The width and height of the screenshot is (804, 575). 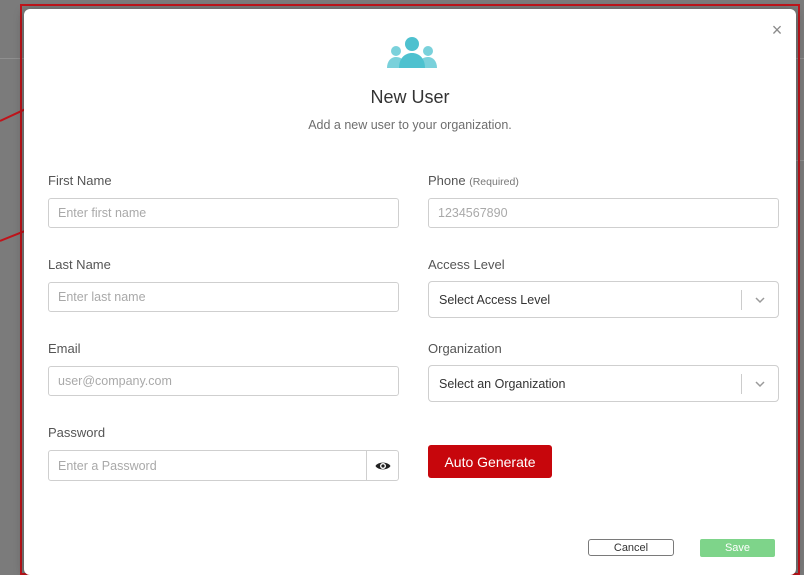 I want to click on password-input, so click(x=206, y=465).